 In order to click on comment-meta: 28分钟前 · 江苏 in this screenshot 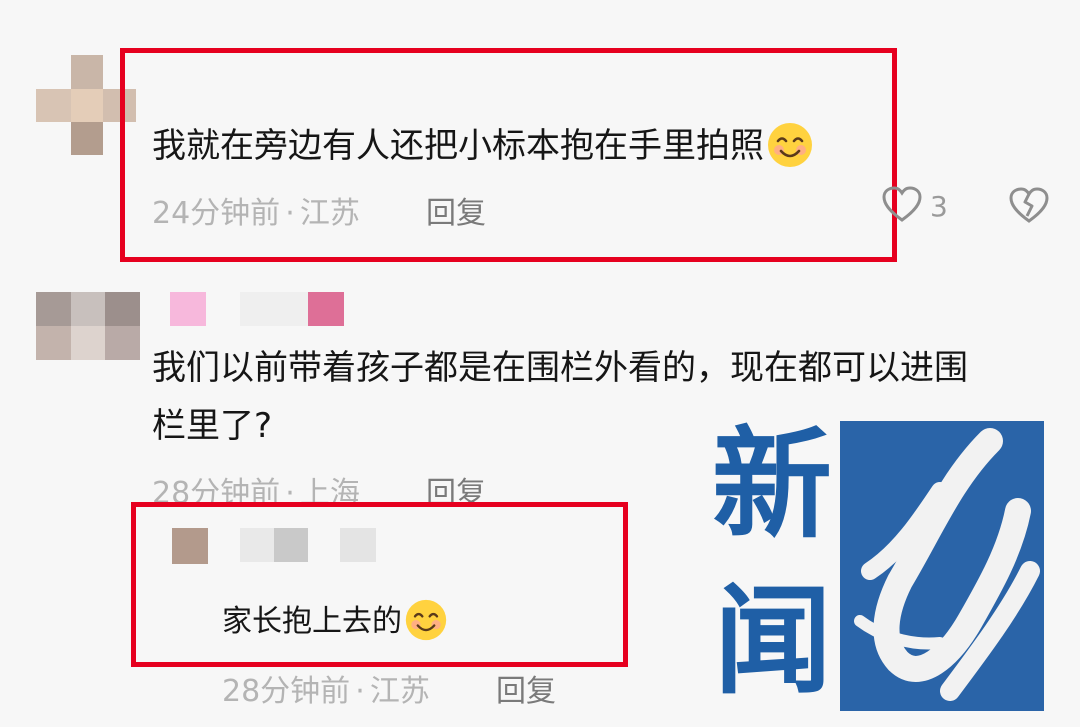, I will do `click(326, 688)`.